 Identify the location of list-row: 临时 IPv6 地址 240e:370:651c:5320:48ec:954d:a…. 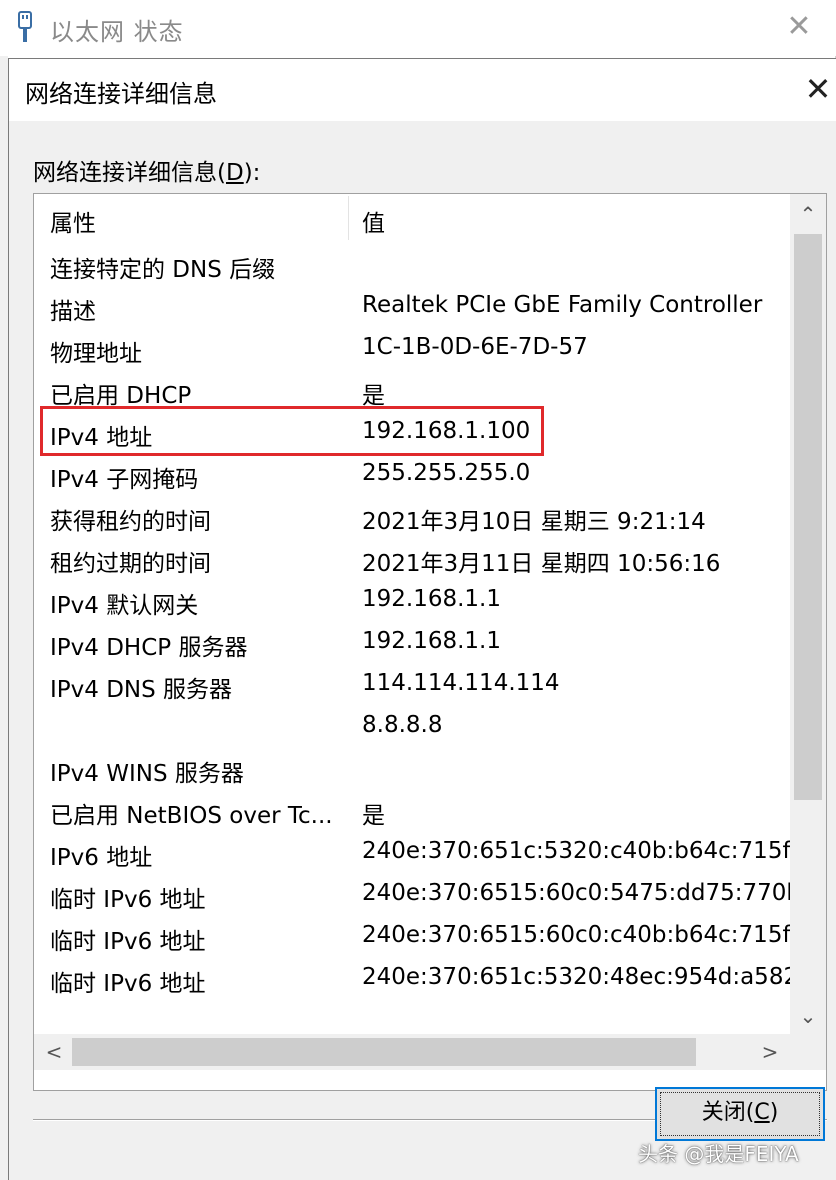
(412, 977).